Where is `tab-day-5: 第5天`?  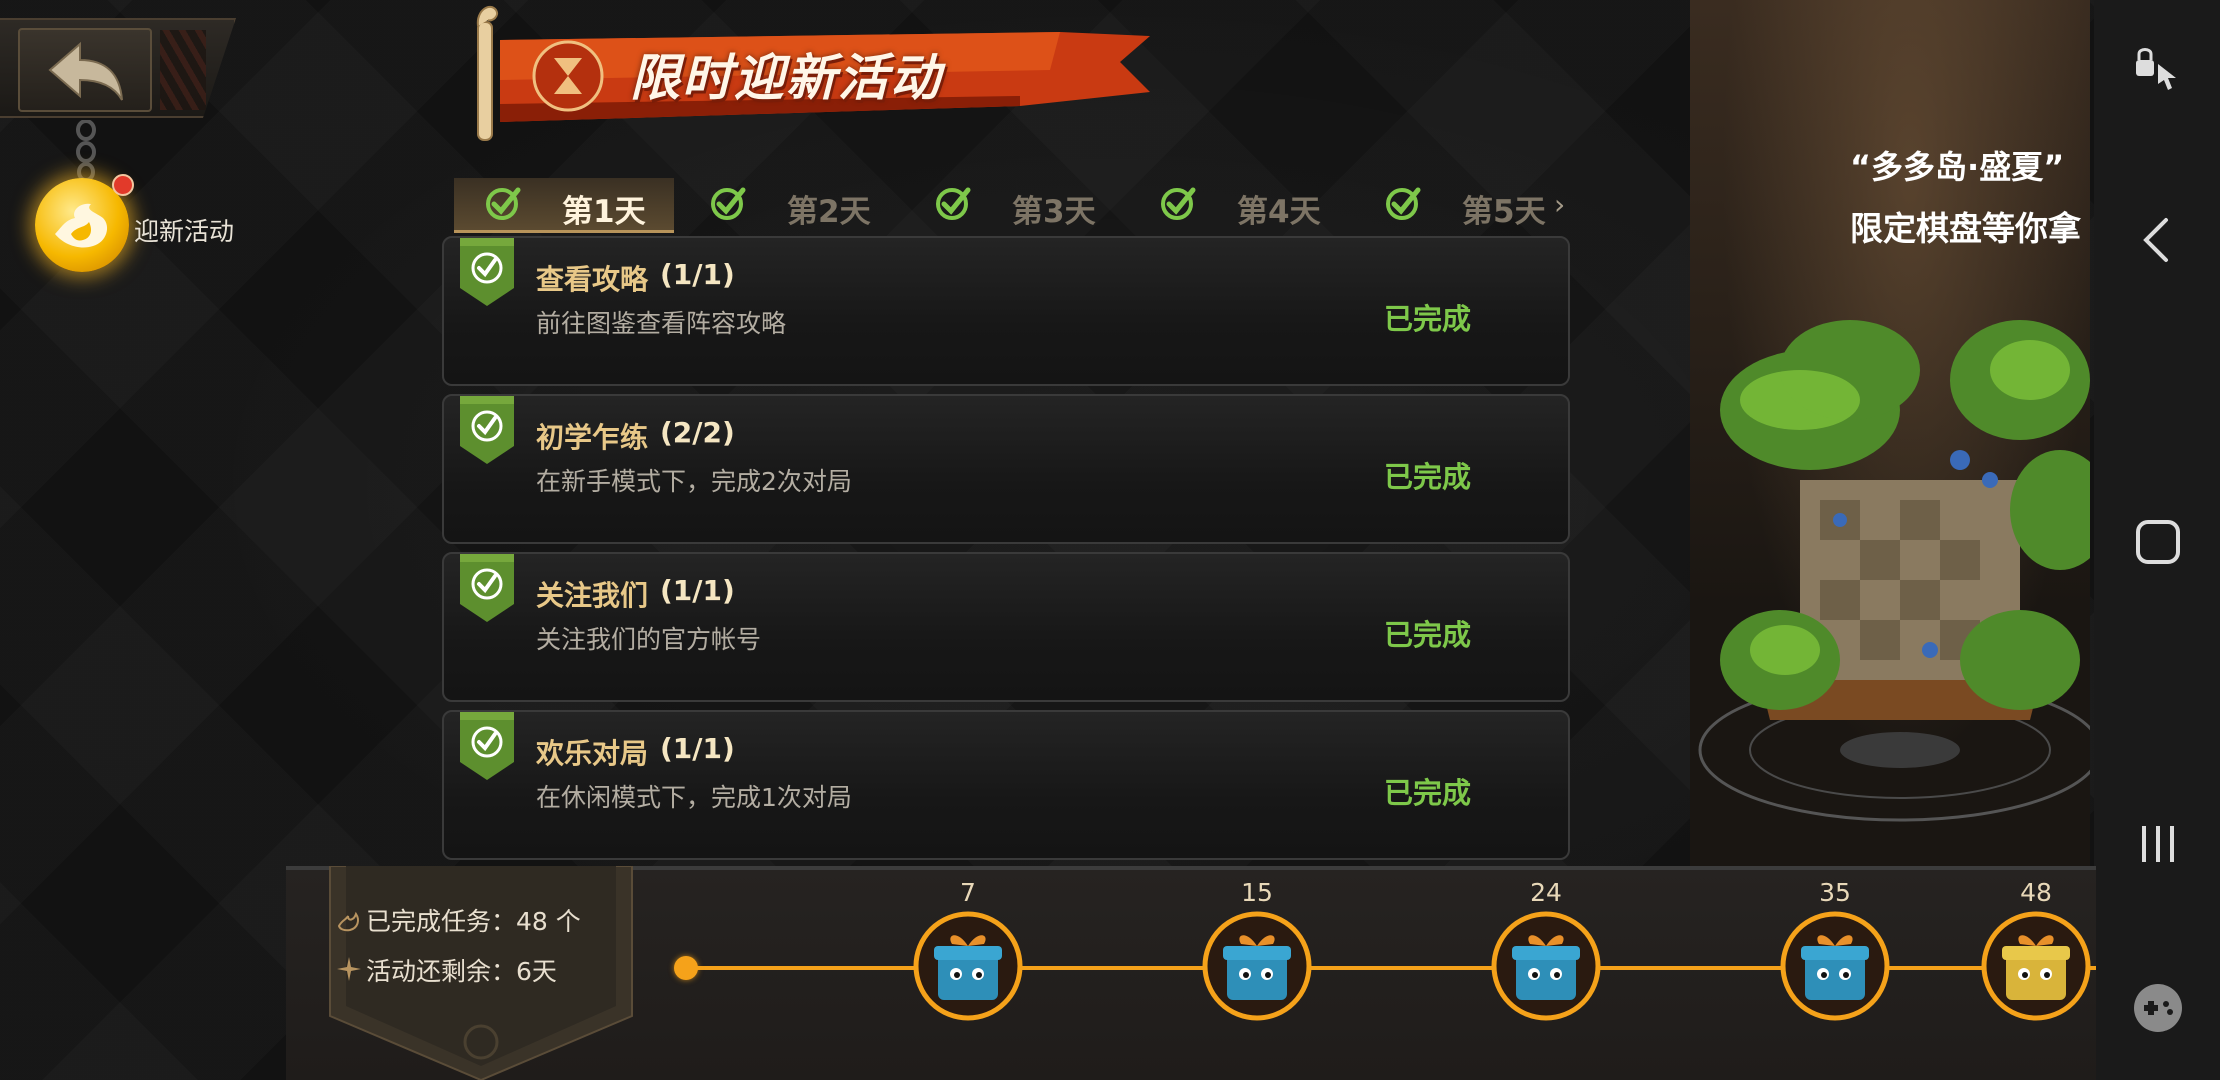
tab-day-5: 第5天 is located at coordinates (1464, 204).